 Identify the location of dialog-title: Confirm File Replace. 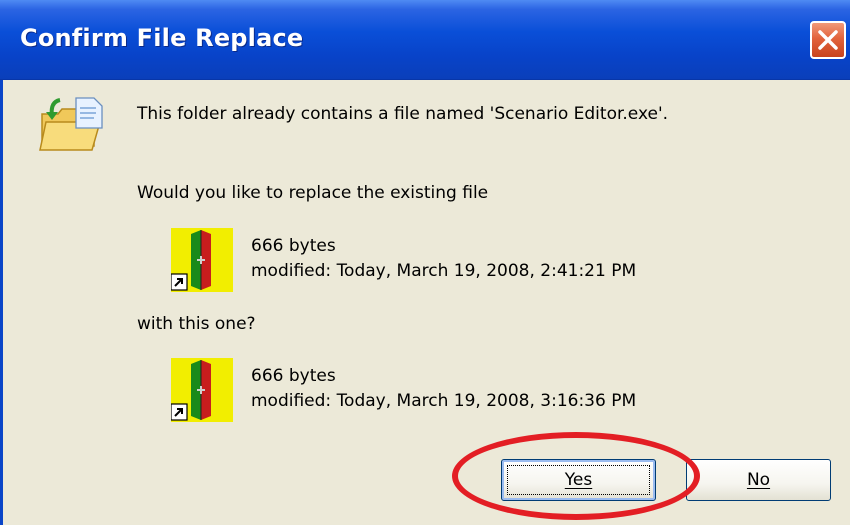
(162, 38).